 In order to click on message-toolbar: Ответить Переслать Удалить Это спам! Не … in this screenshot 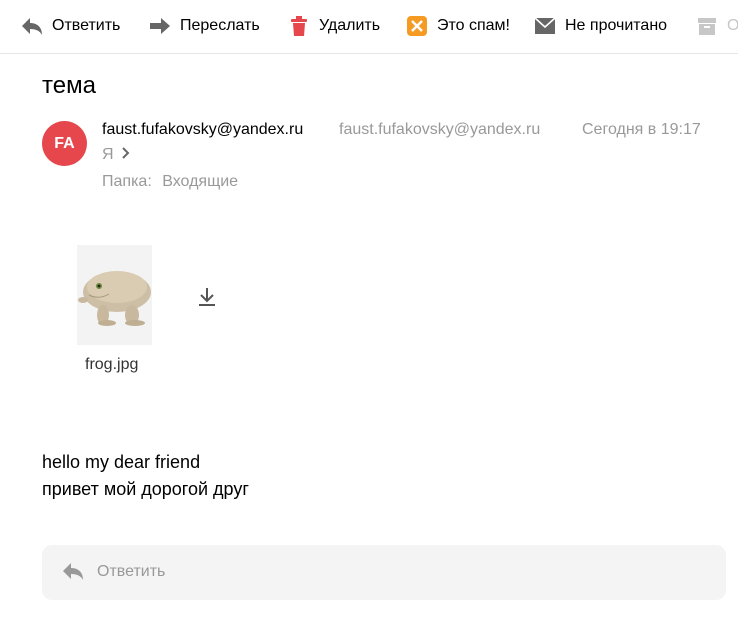, I will do `click(369, 27)`.